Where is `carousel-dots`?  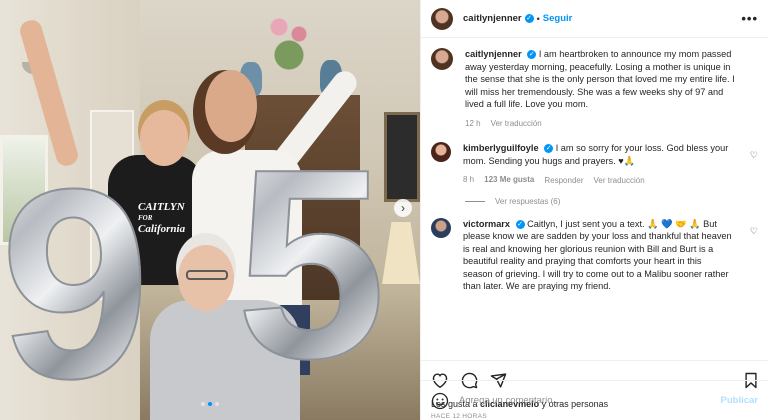
carousel-dots is located at coordinates (210, 404).